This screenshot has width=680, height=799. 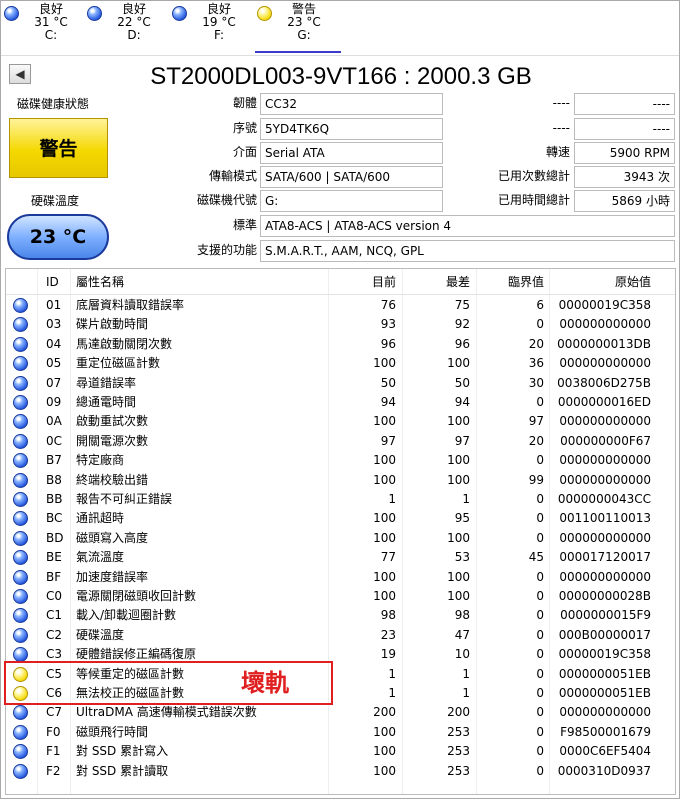 I want to click on cell-id: 0C, so click(x=54, y=440).